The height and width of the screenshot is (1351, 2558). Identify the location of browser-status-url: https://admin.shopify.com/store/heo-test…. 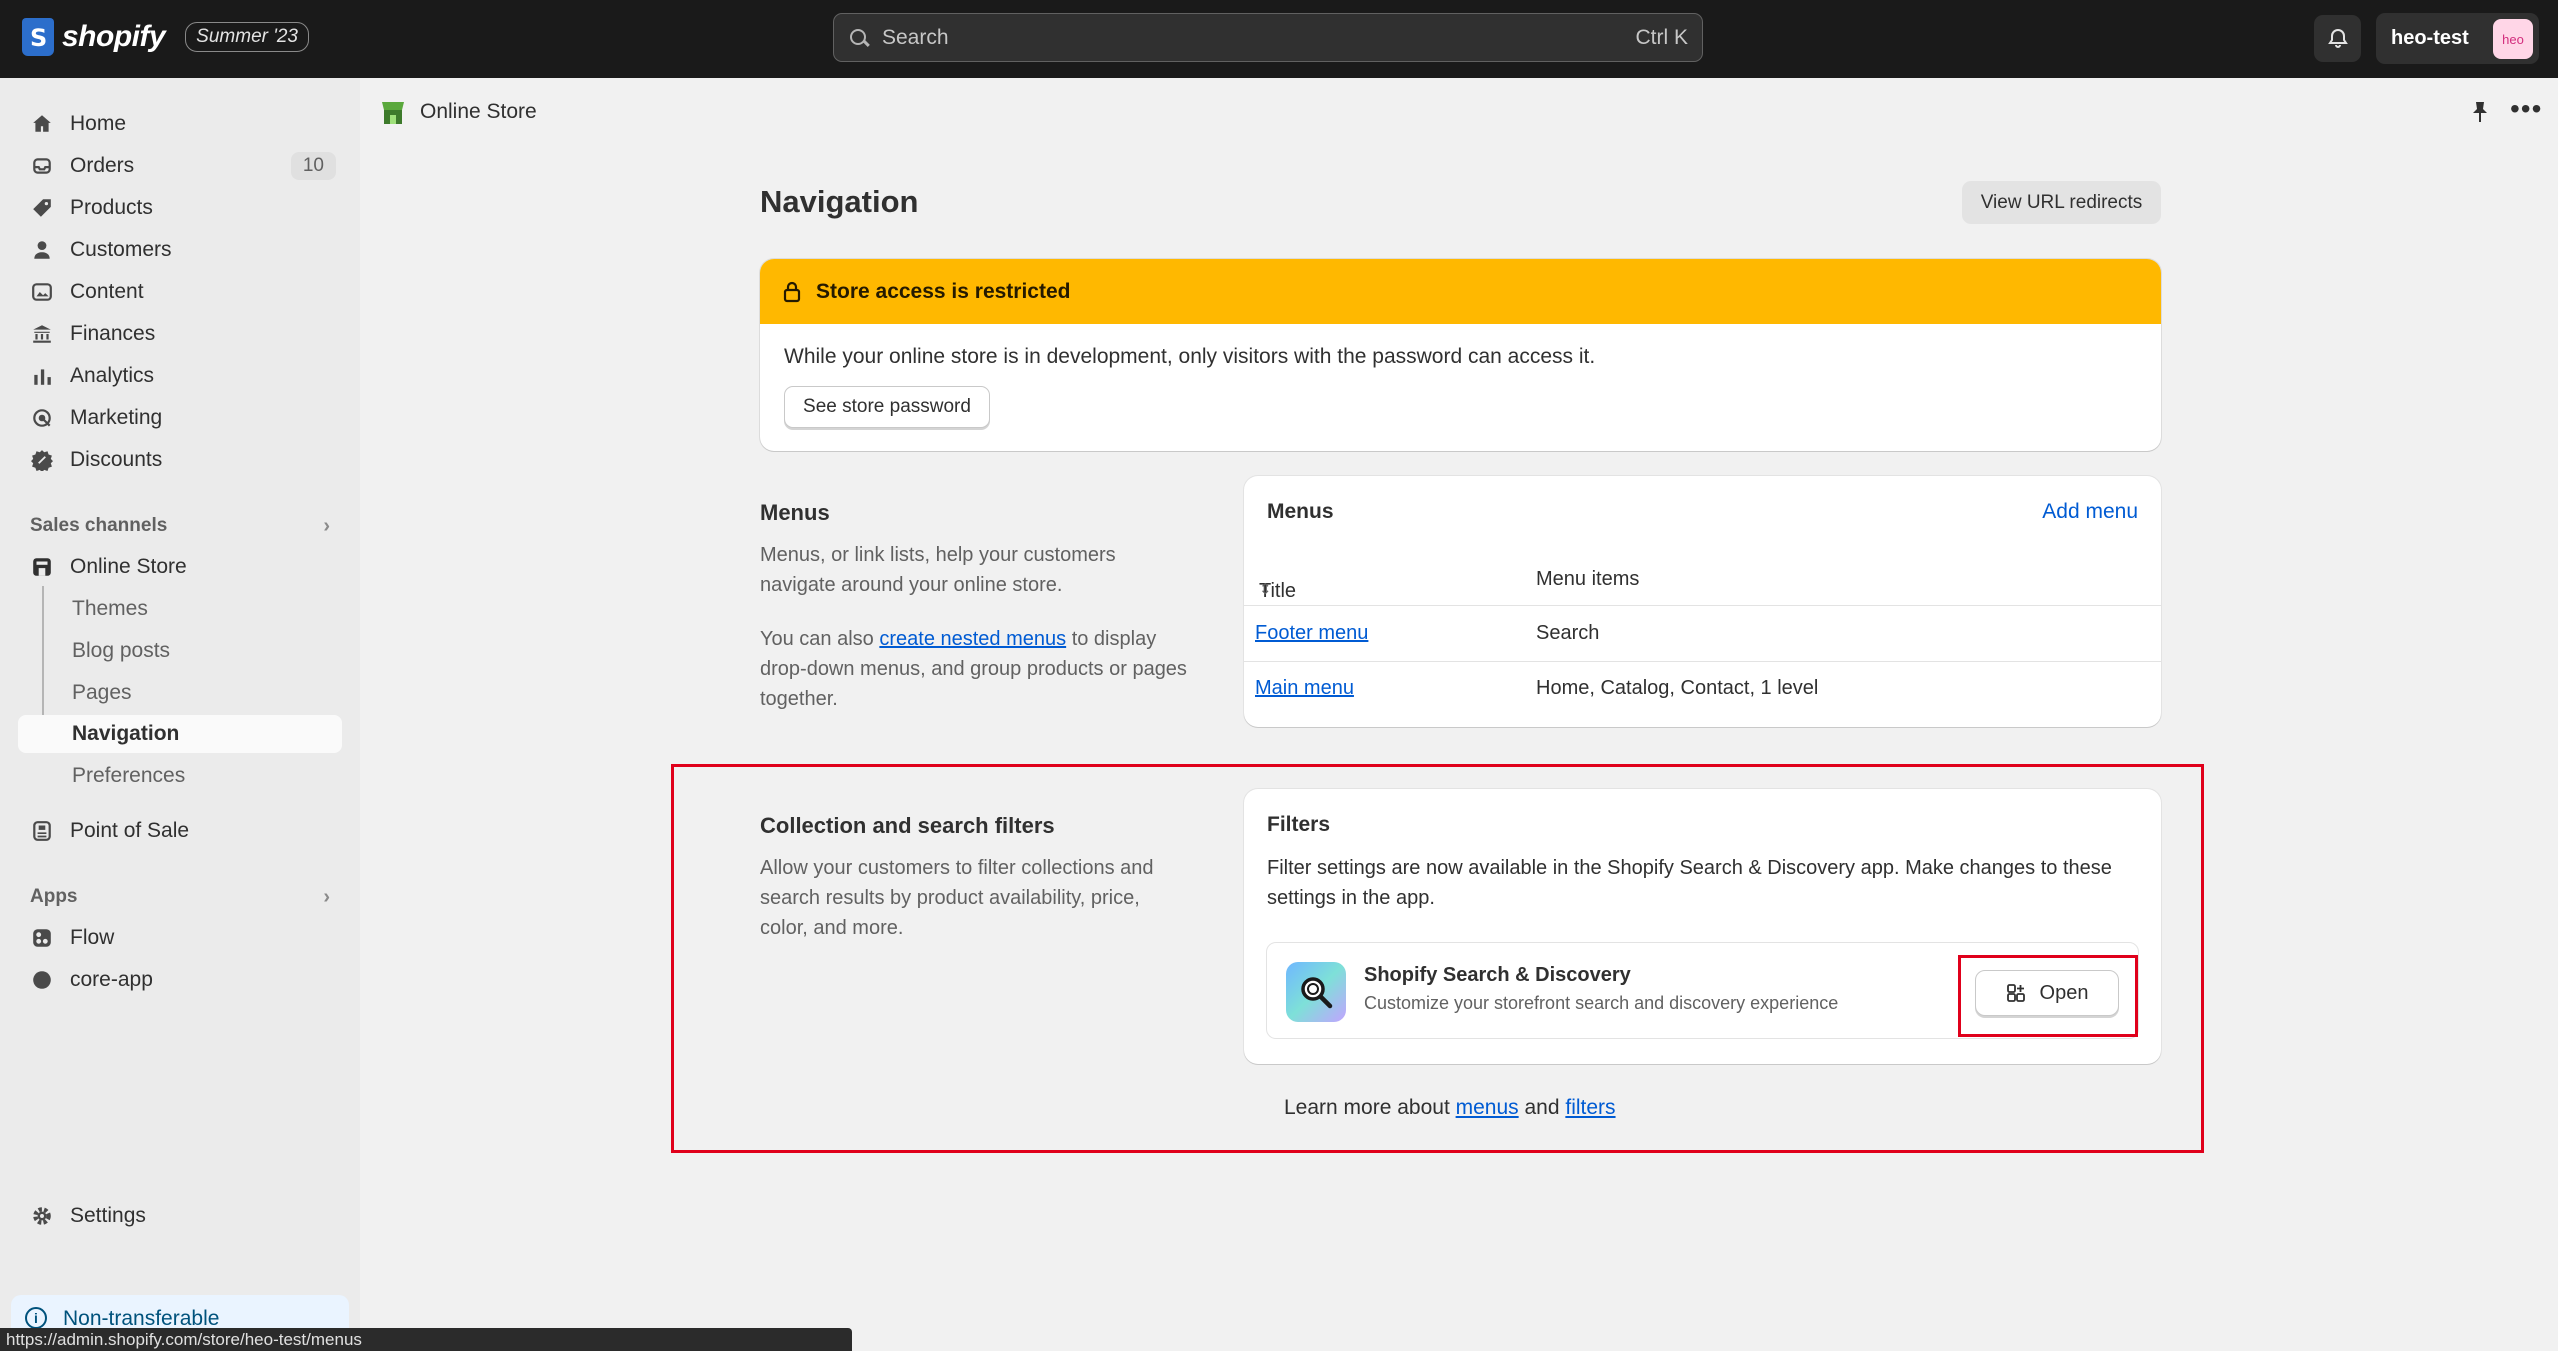
(426, 1339).